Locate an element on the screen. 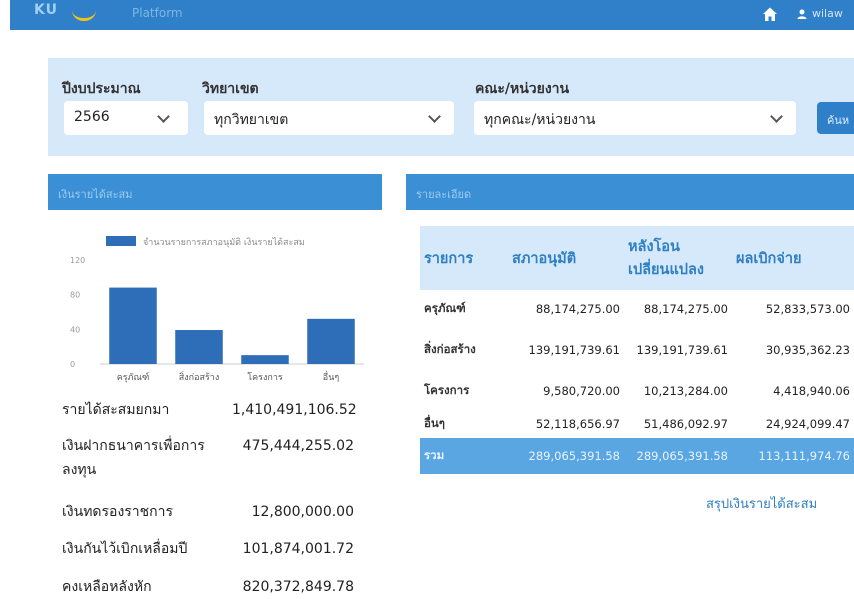  total-label: รวม is located at coordinates (434, 455).